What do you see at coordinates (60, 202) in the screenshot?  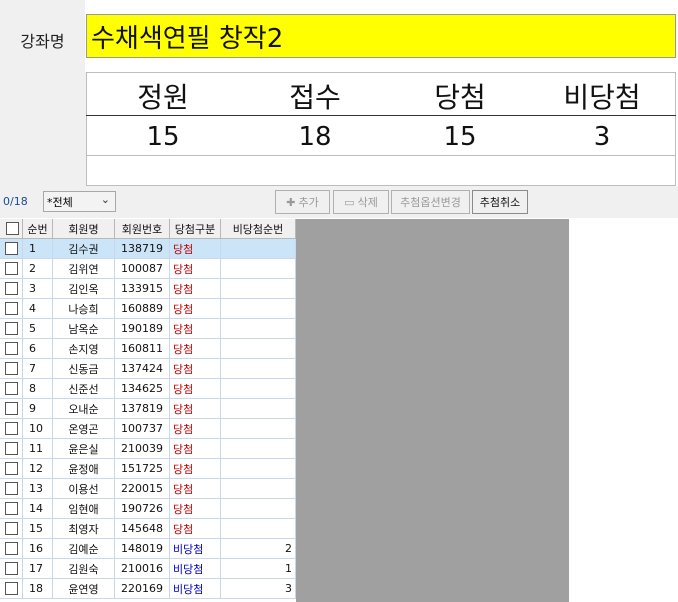 I see `filter-value: *전체` at bounding box center [60, 202].